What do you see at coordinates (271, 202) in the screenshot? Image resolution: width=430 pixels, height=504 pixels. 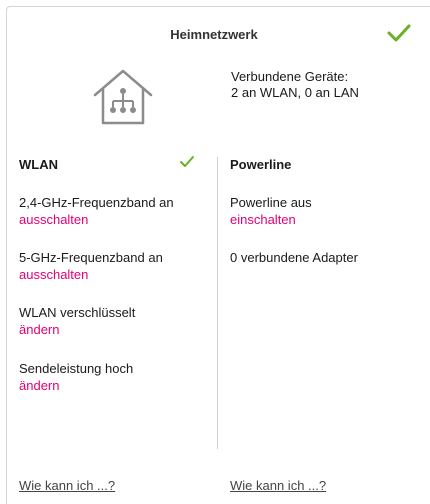 I see `powerline-status: Powerline aus` at bounding box center [271, 202].